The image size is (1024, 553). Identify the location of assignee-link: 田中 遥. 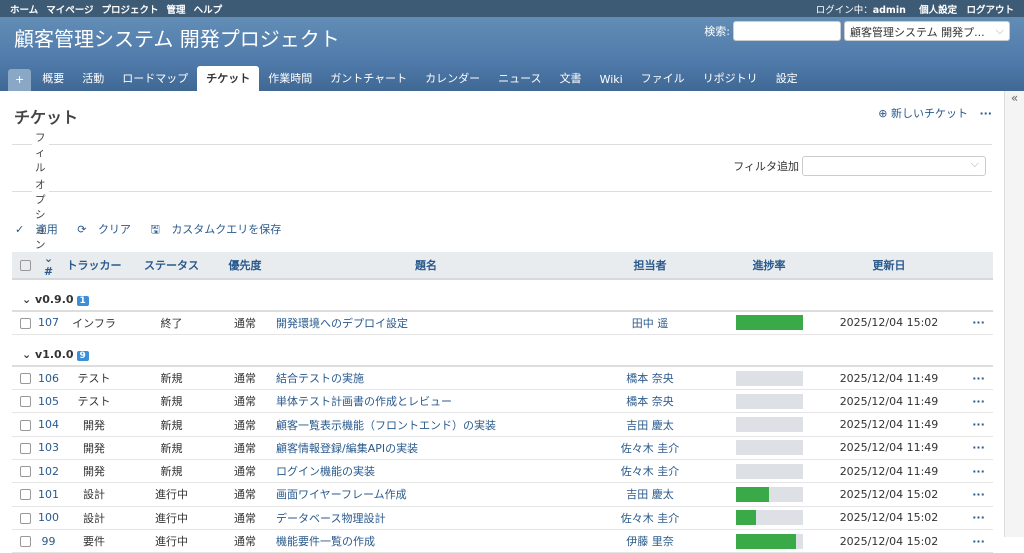
(650, 323).